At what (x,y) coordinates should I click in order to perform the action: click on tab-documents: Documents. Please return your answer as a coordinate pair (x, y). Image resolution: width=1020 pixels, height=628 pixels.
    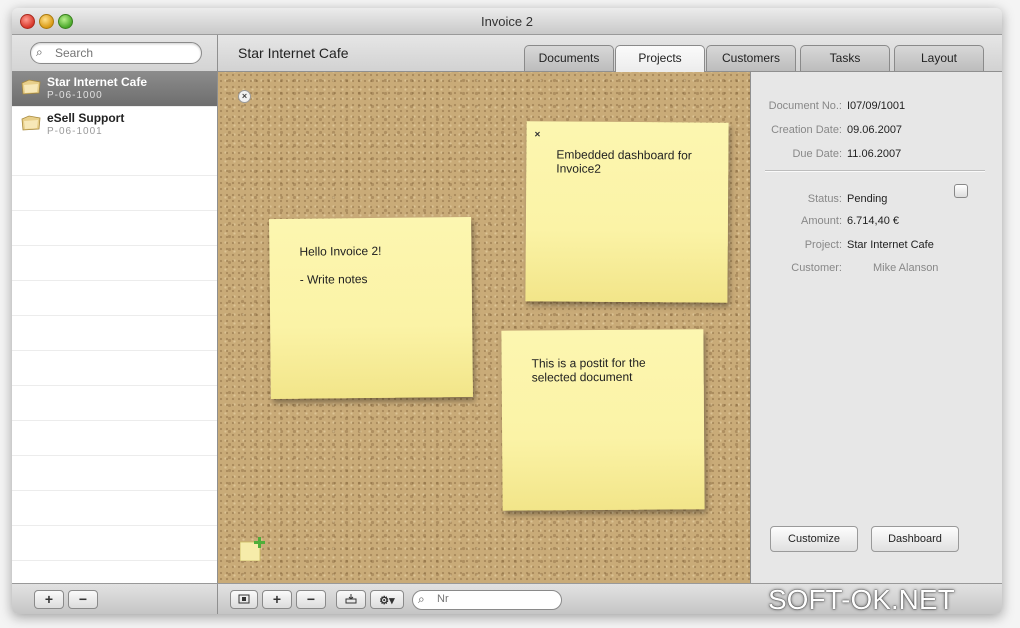
    Looking at the image, I should click on (569, 58).